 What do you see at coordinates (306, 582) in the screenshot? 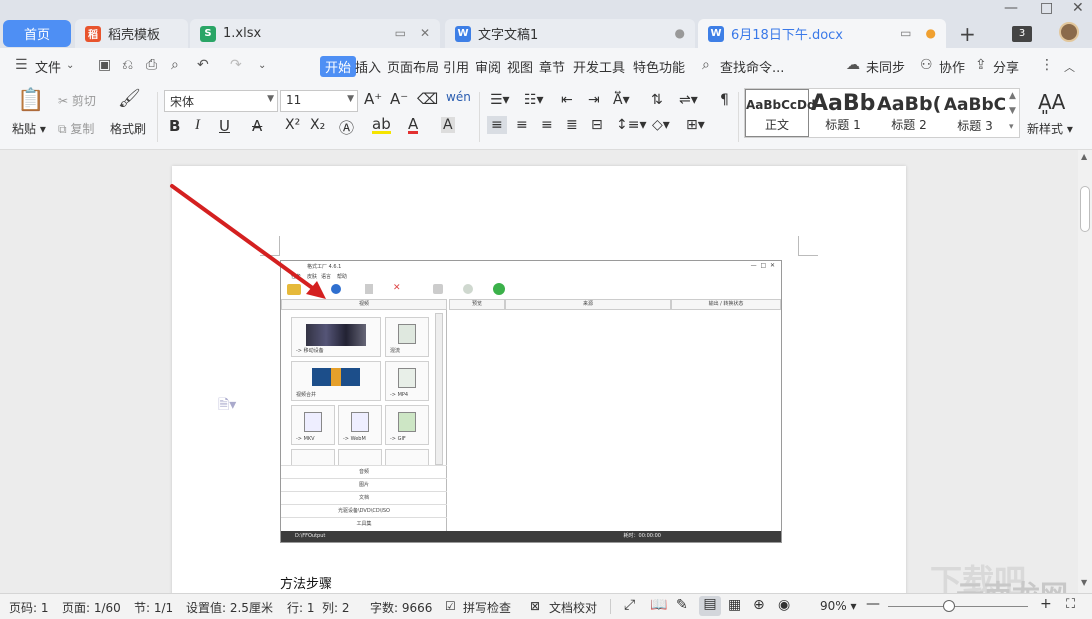
I see `document-paragraph: 方法步骤` at bounding box center [306, 582].